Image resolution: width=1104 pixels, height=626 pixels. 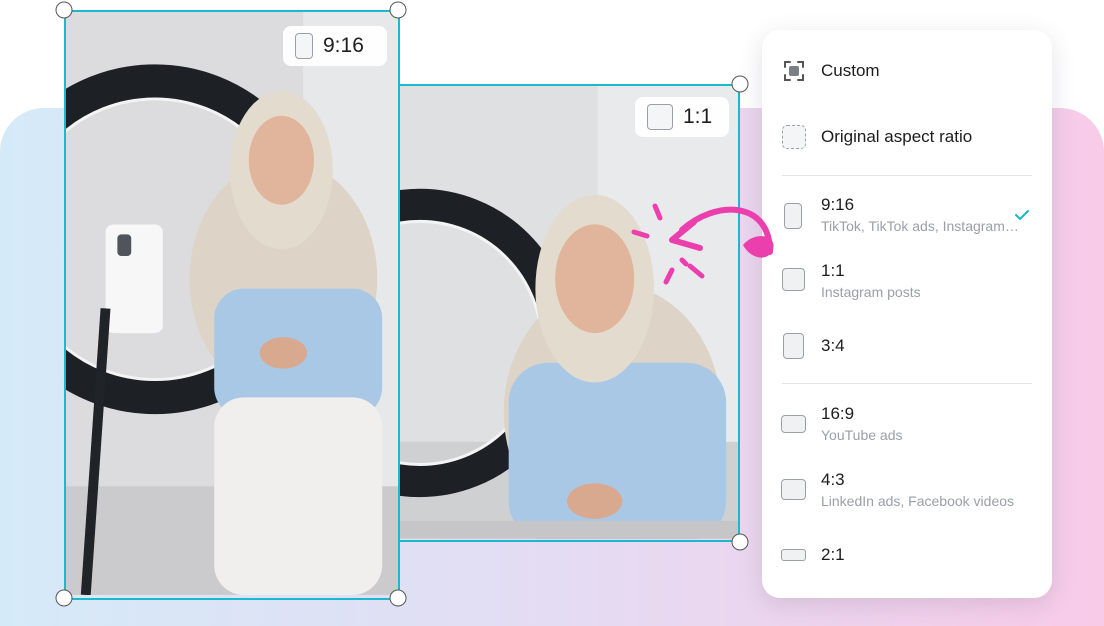 What do you see at coordinates (833, 479) in the screenshot?
I see `ratio-4-3-label: 4:3` at bounding box center [833, 479].